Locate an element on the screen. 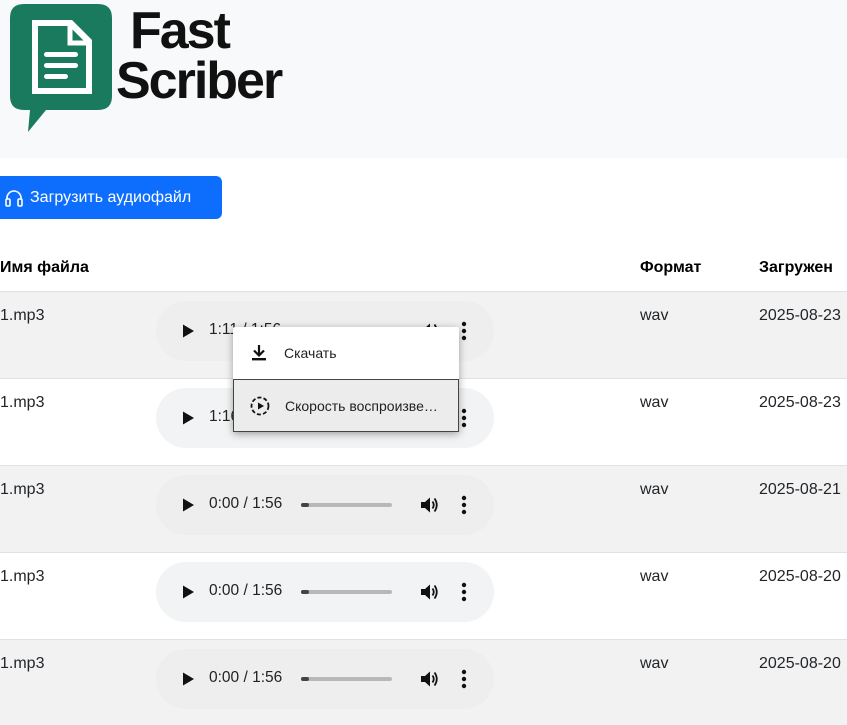 This screenshot has width=847, height=725. download-icon is located at coordinates (259, 353).